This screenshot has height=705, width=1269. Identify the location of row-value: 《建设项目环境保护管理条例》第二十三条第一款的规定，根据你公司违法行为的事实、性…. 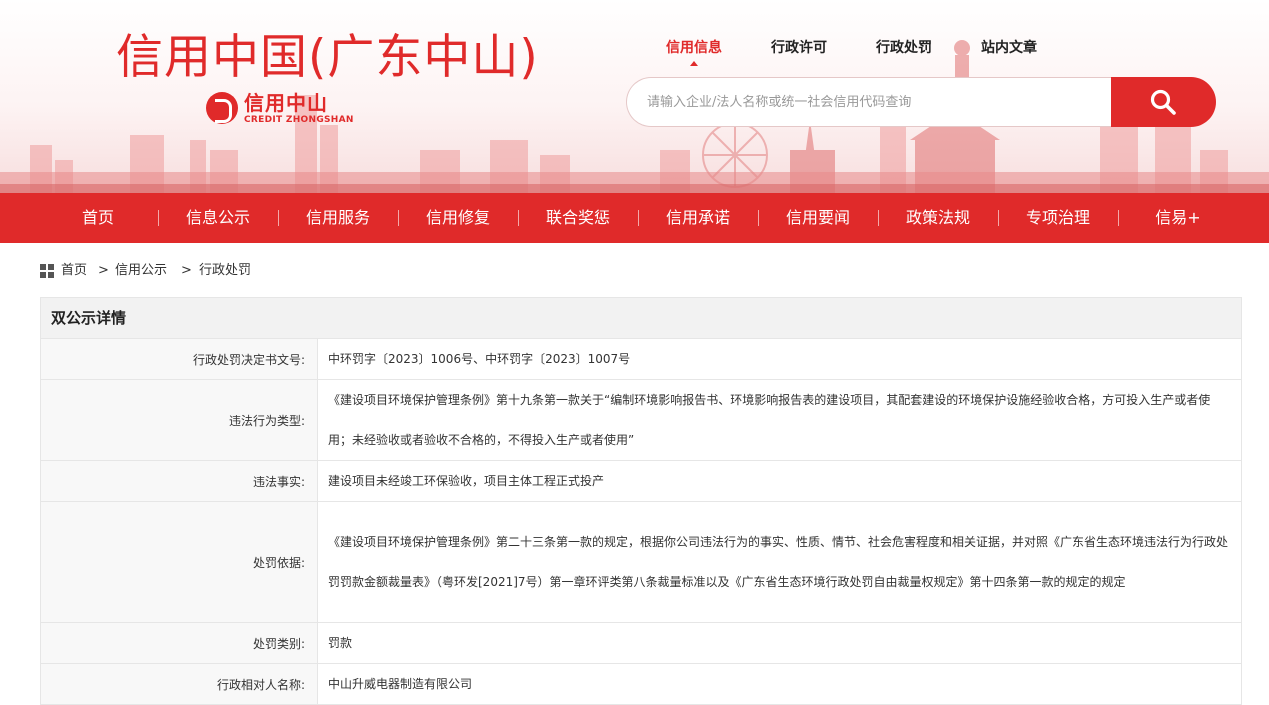
(779, 562).